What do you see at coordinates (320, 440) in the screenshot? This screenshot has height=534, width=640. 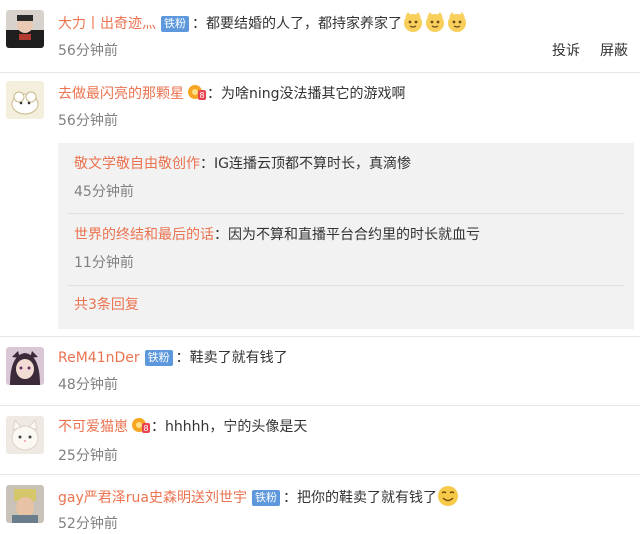 I see `comment-item: 不可爱猫崽 8 ：hhhhh，宁的头像是天 25分钟前` at bounding box center [320, 440].